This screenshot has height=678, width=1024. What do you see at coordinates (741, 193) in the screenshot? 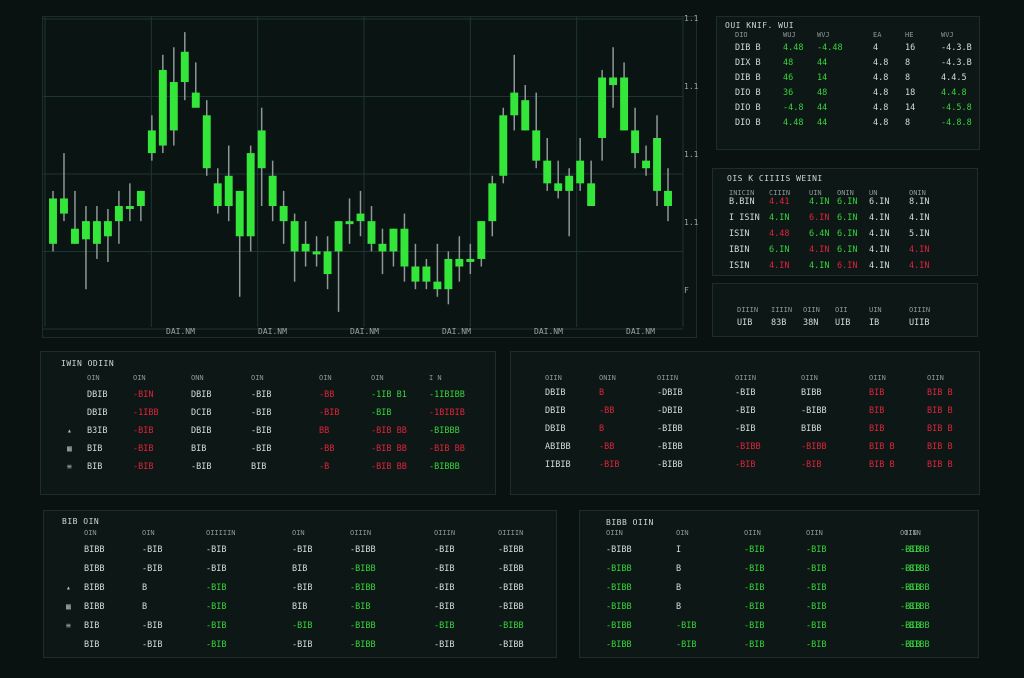
I see `column-header: INICIN` at bounding box center [741, 193].